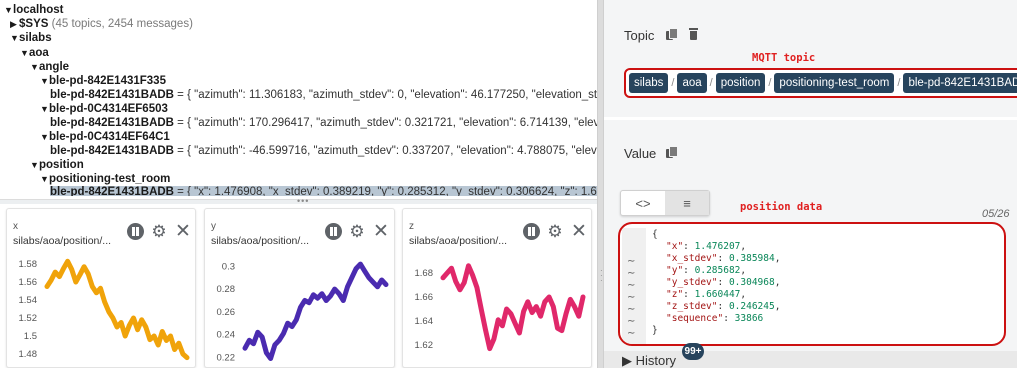  Describe the element at coordinates (687, 203) in the screenshot. I see `formatted-view-tab: ≡` at that location.